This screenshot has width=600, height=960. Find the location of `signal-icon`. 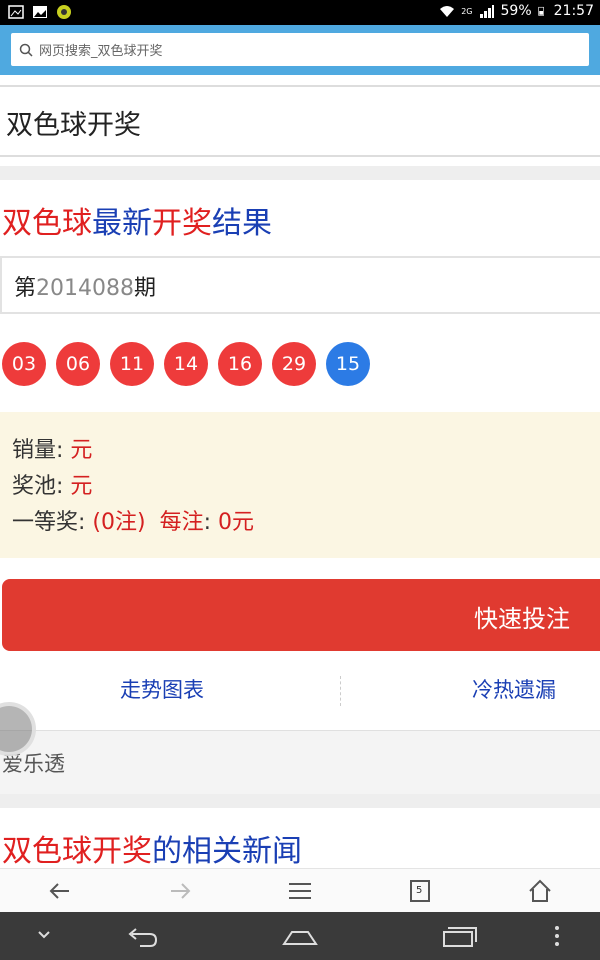

signal-icon is located at coordinates (486, 11).